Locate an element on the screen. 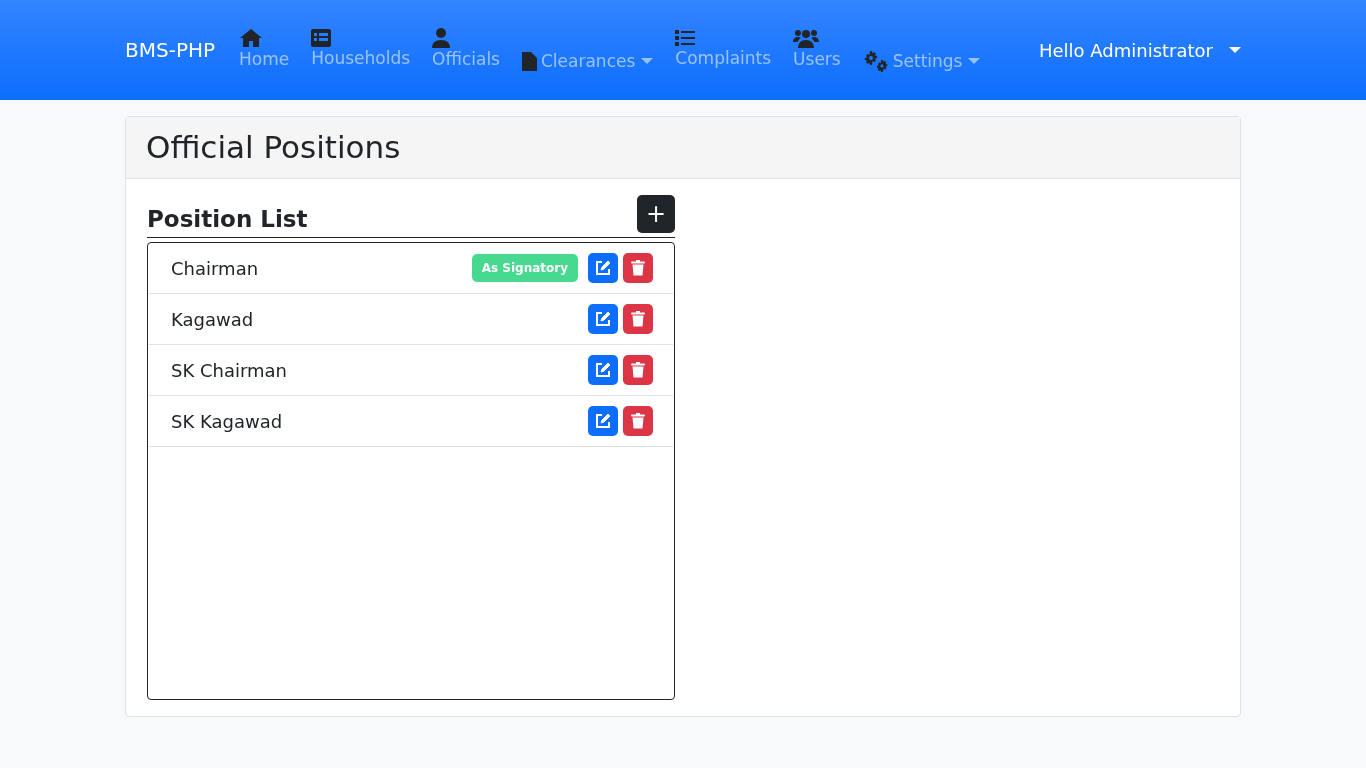 This screenshot has width=1366, height=768. page-title: Official Positions is located at coordinates (274, 148).